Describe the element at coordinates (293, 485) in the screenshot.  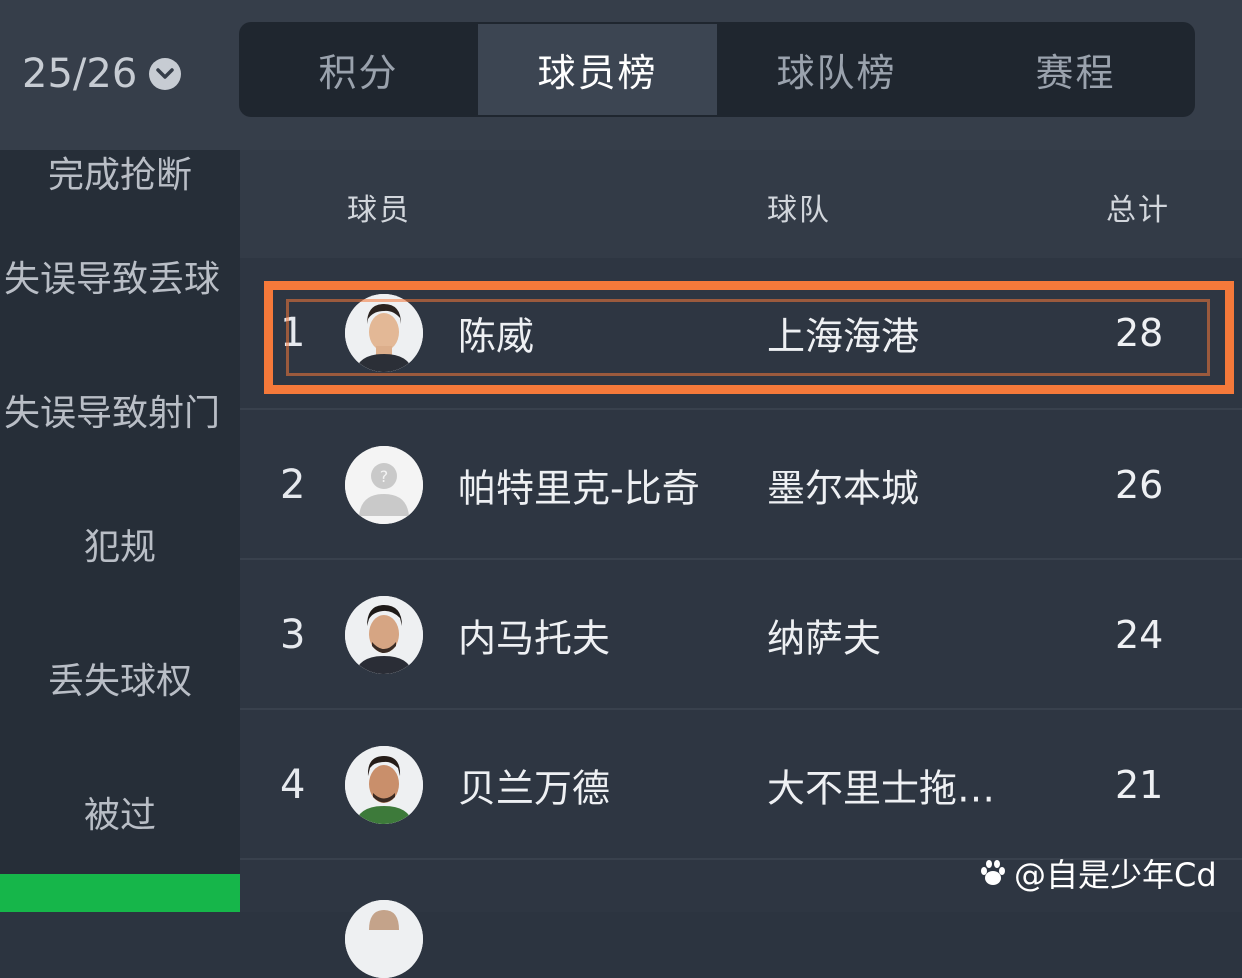
I see `row-rank: 2` at that location.